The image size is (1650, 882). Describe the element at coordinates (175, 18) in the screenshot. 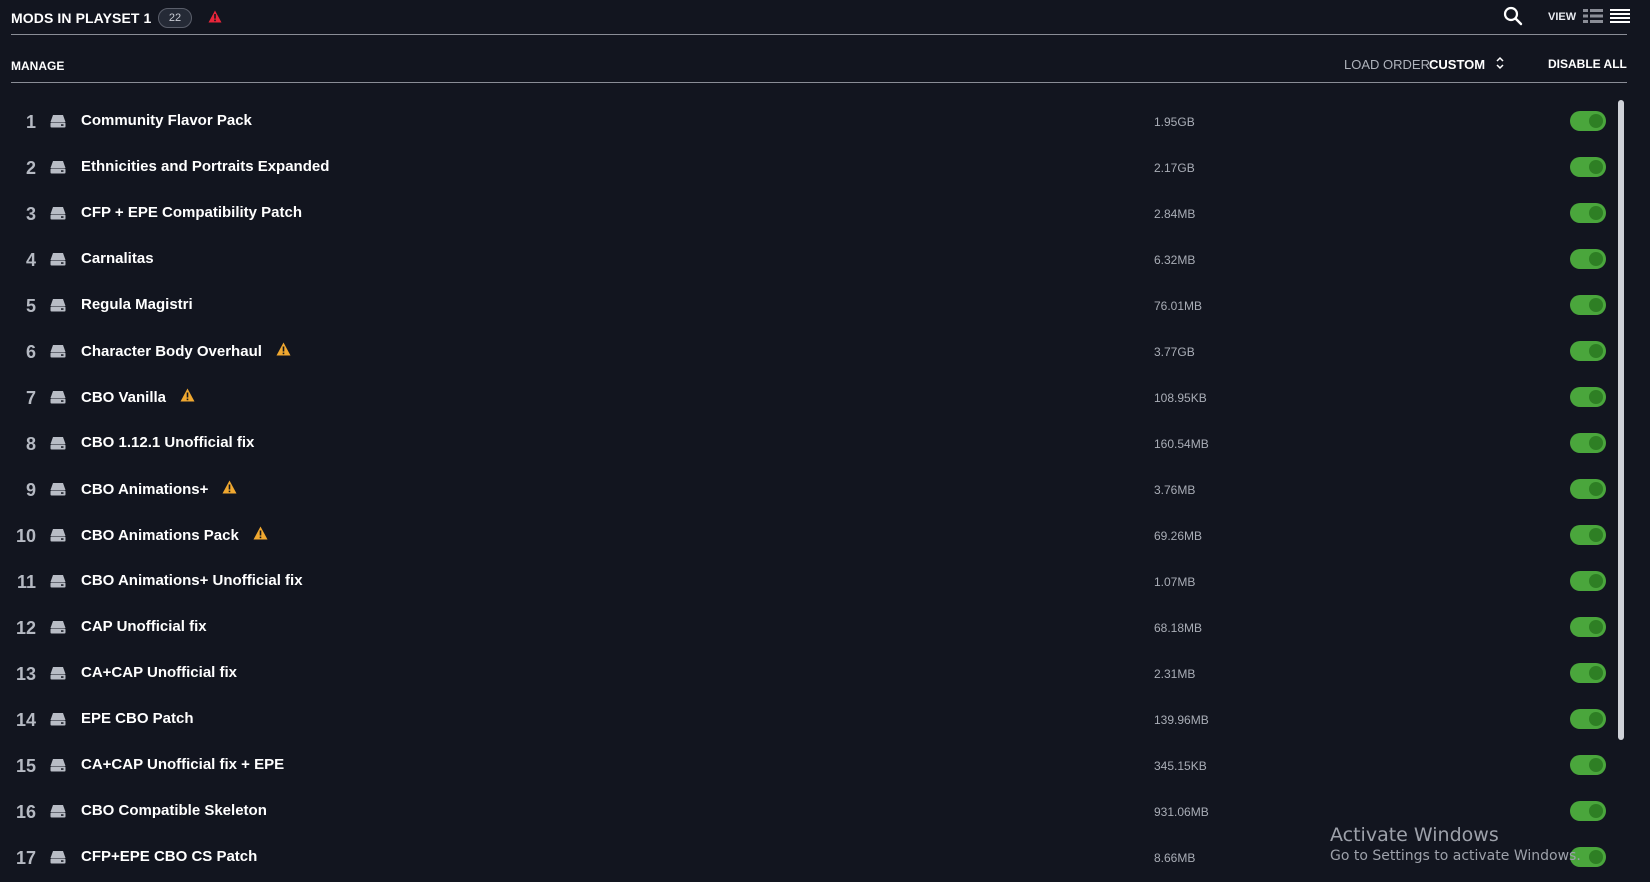

I see `mod-count-badge: 22` at that location.